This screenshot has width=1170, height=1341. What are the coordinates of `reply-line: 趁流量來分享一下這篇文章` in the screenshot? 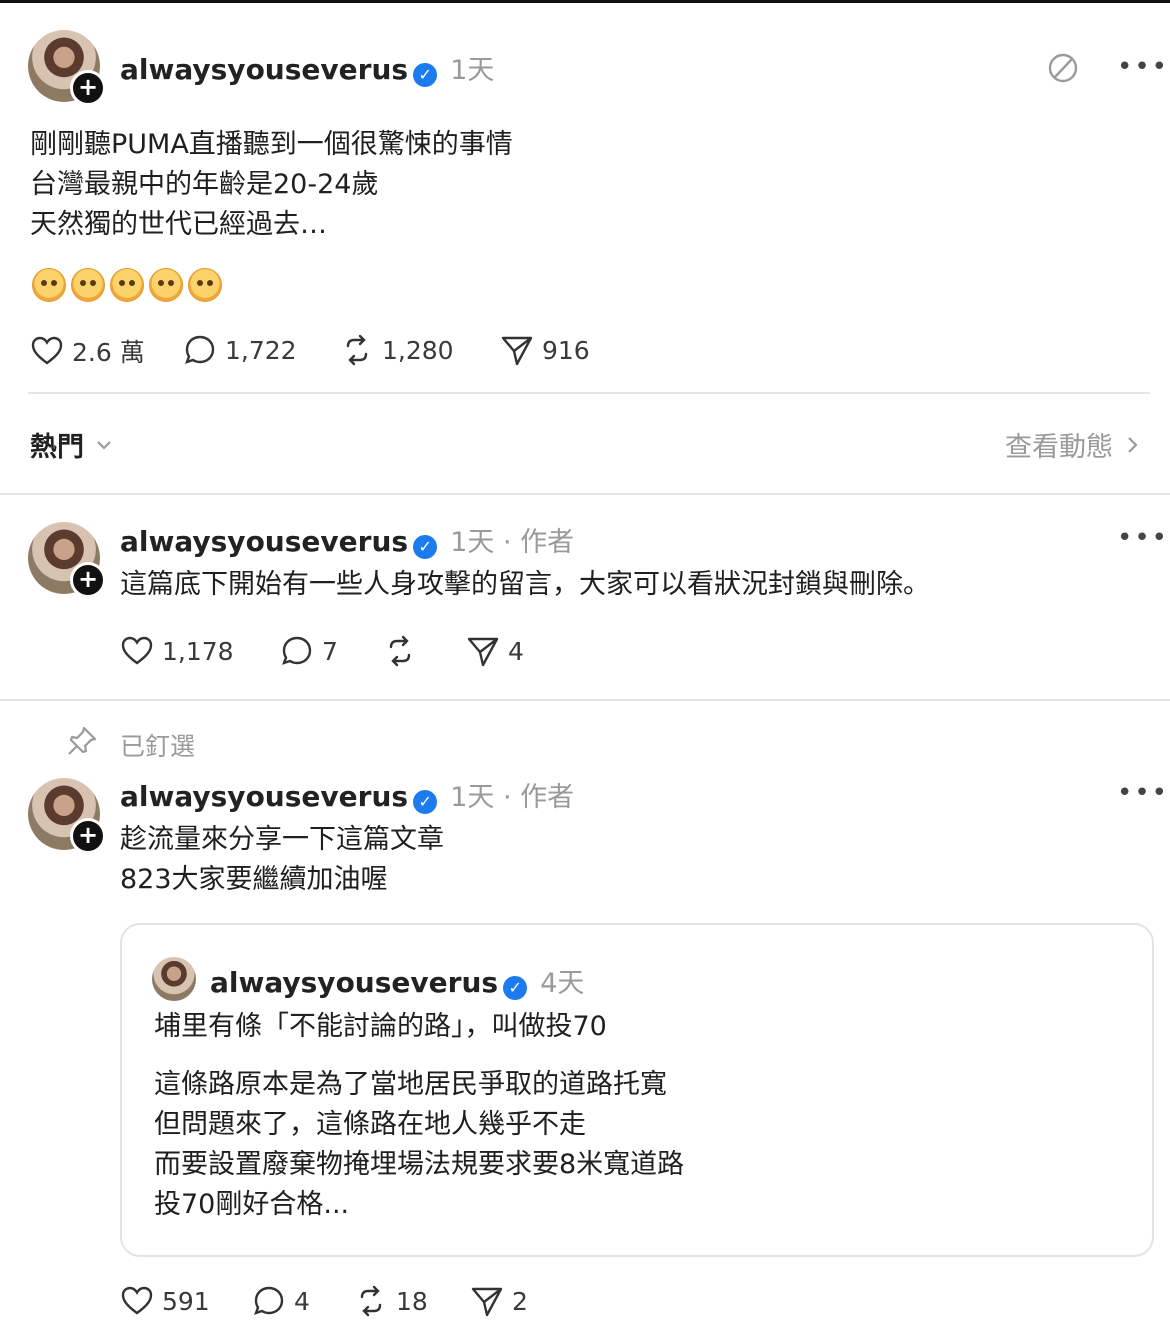 It's located at (282, 839).